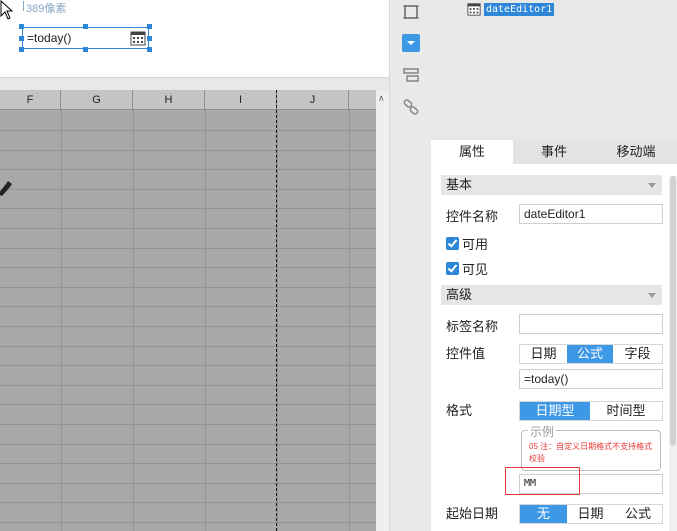  What do you see at coordinates (313, 100) in the screenshot?
I see `column-header-j: J` at bounding box center [313, 100].